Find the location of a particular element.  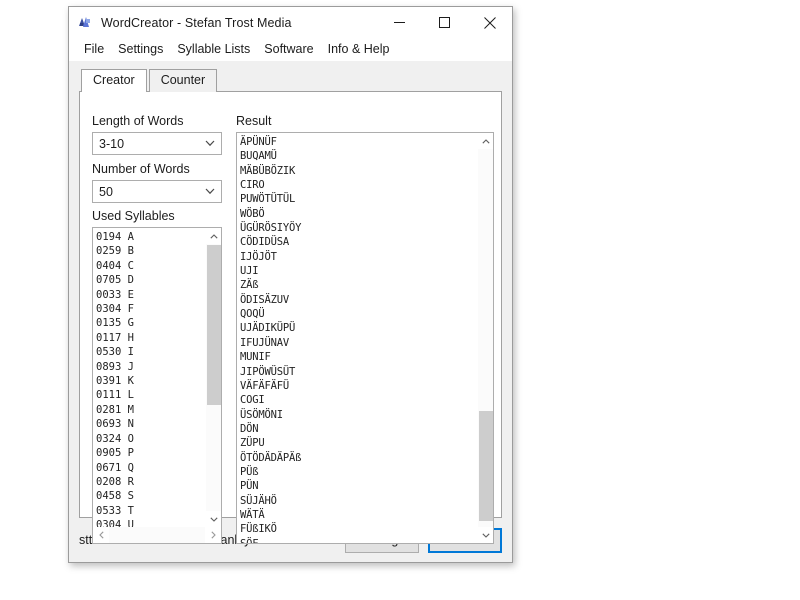

tab-counter: Counter is located at coordinates (183, 80).